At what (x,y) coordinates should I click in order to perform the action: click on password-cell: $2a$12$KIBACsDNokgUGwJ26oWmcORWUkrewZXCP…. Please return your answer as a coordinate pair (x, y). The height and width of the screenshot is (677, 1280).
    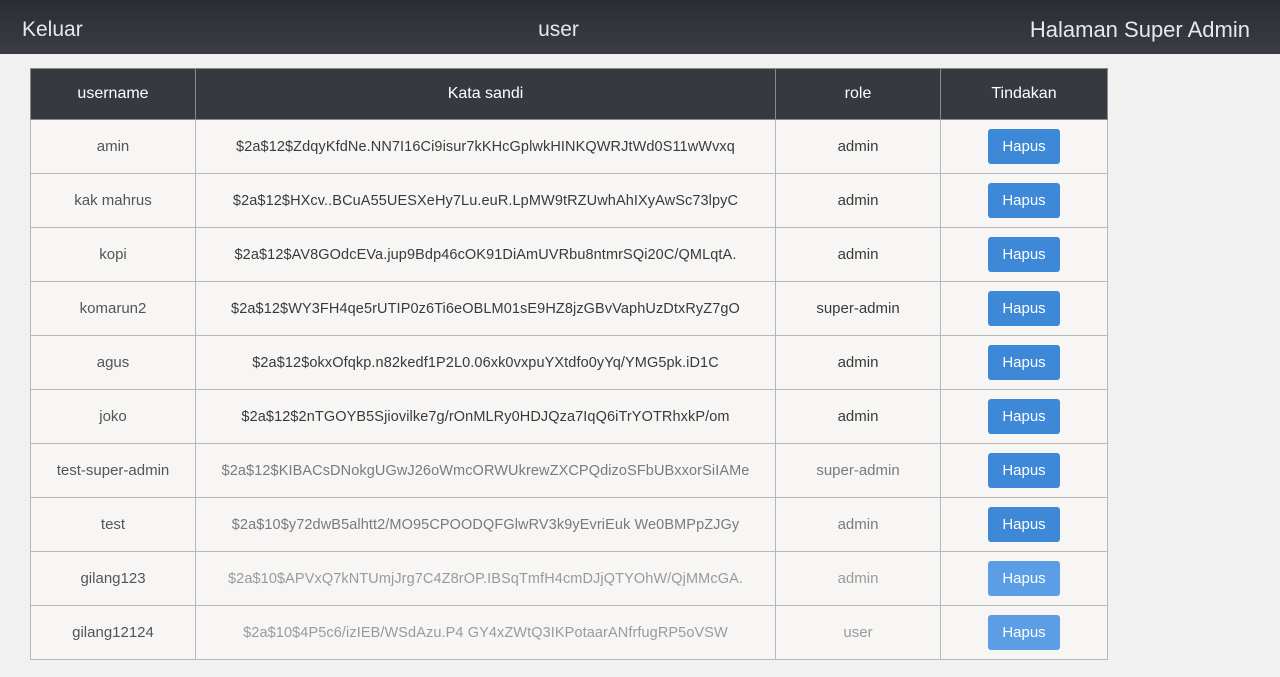
    Looking at the image, I should click on (485, 470).